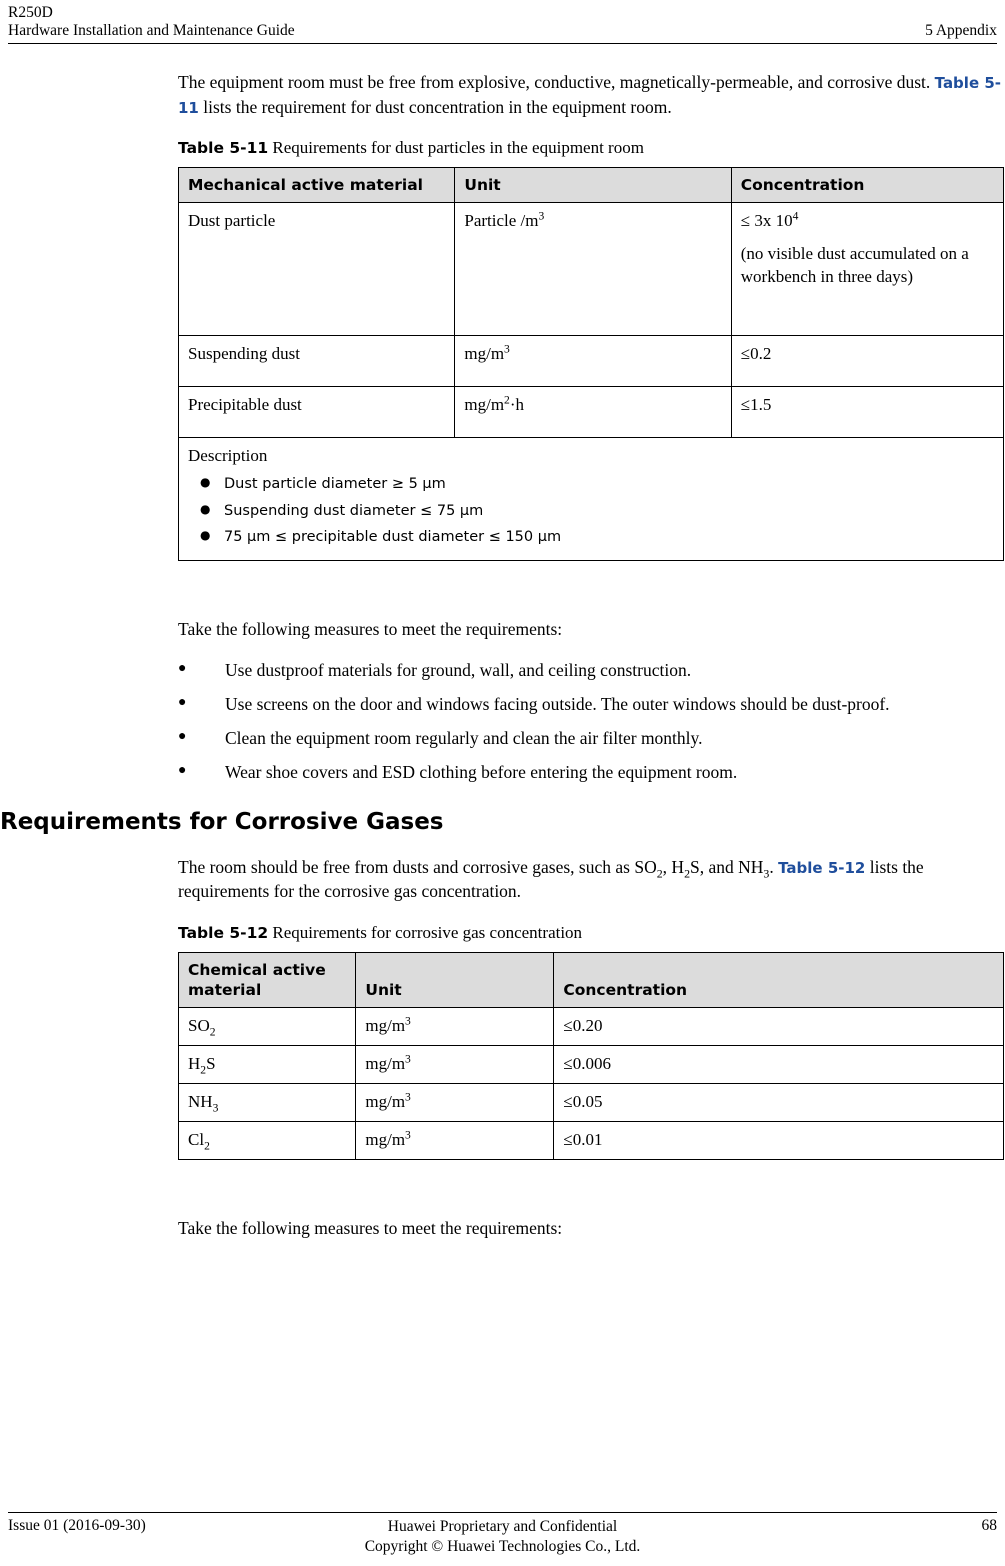 The width and height of the screenshot is (1005, 1566). Describe the element at coordinates (211, 1064) in the screenshot. I see `cell-material-tail: S` at that location.